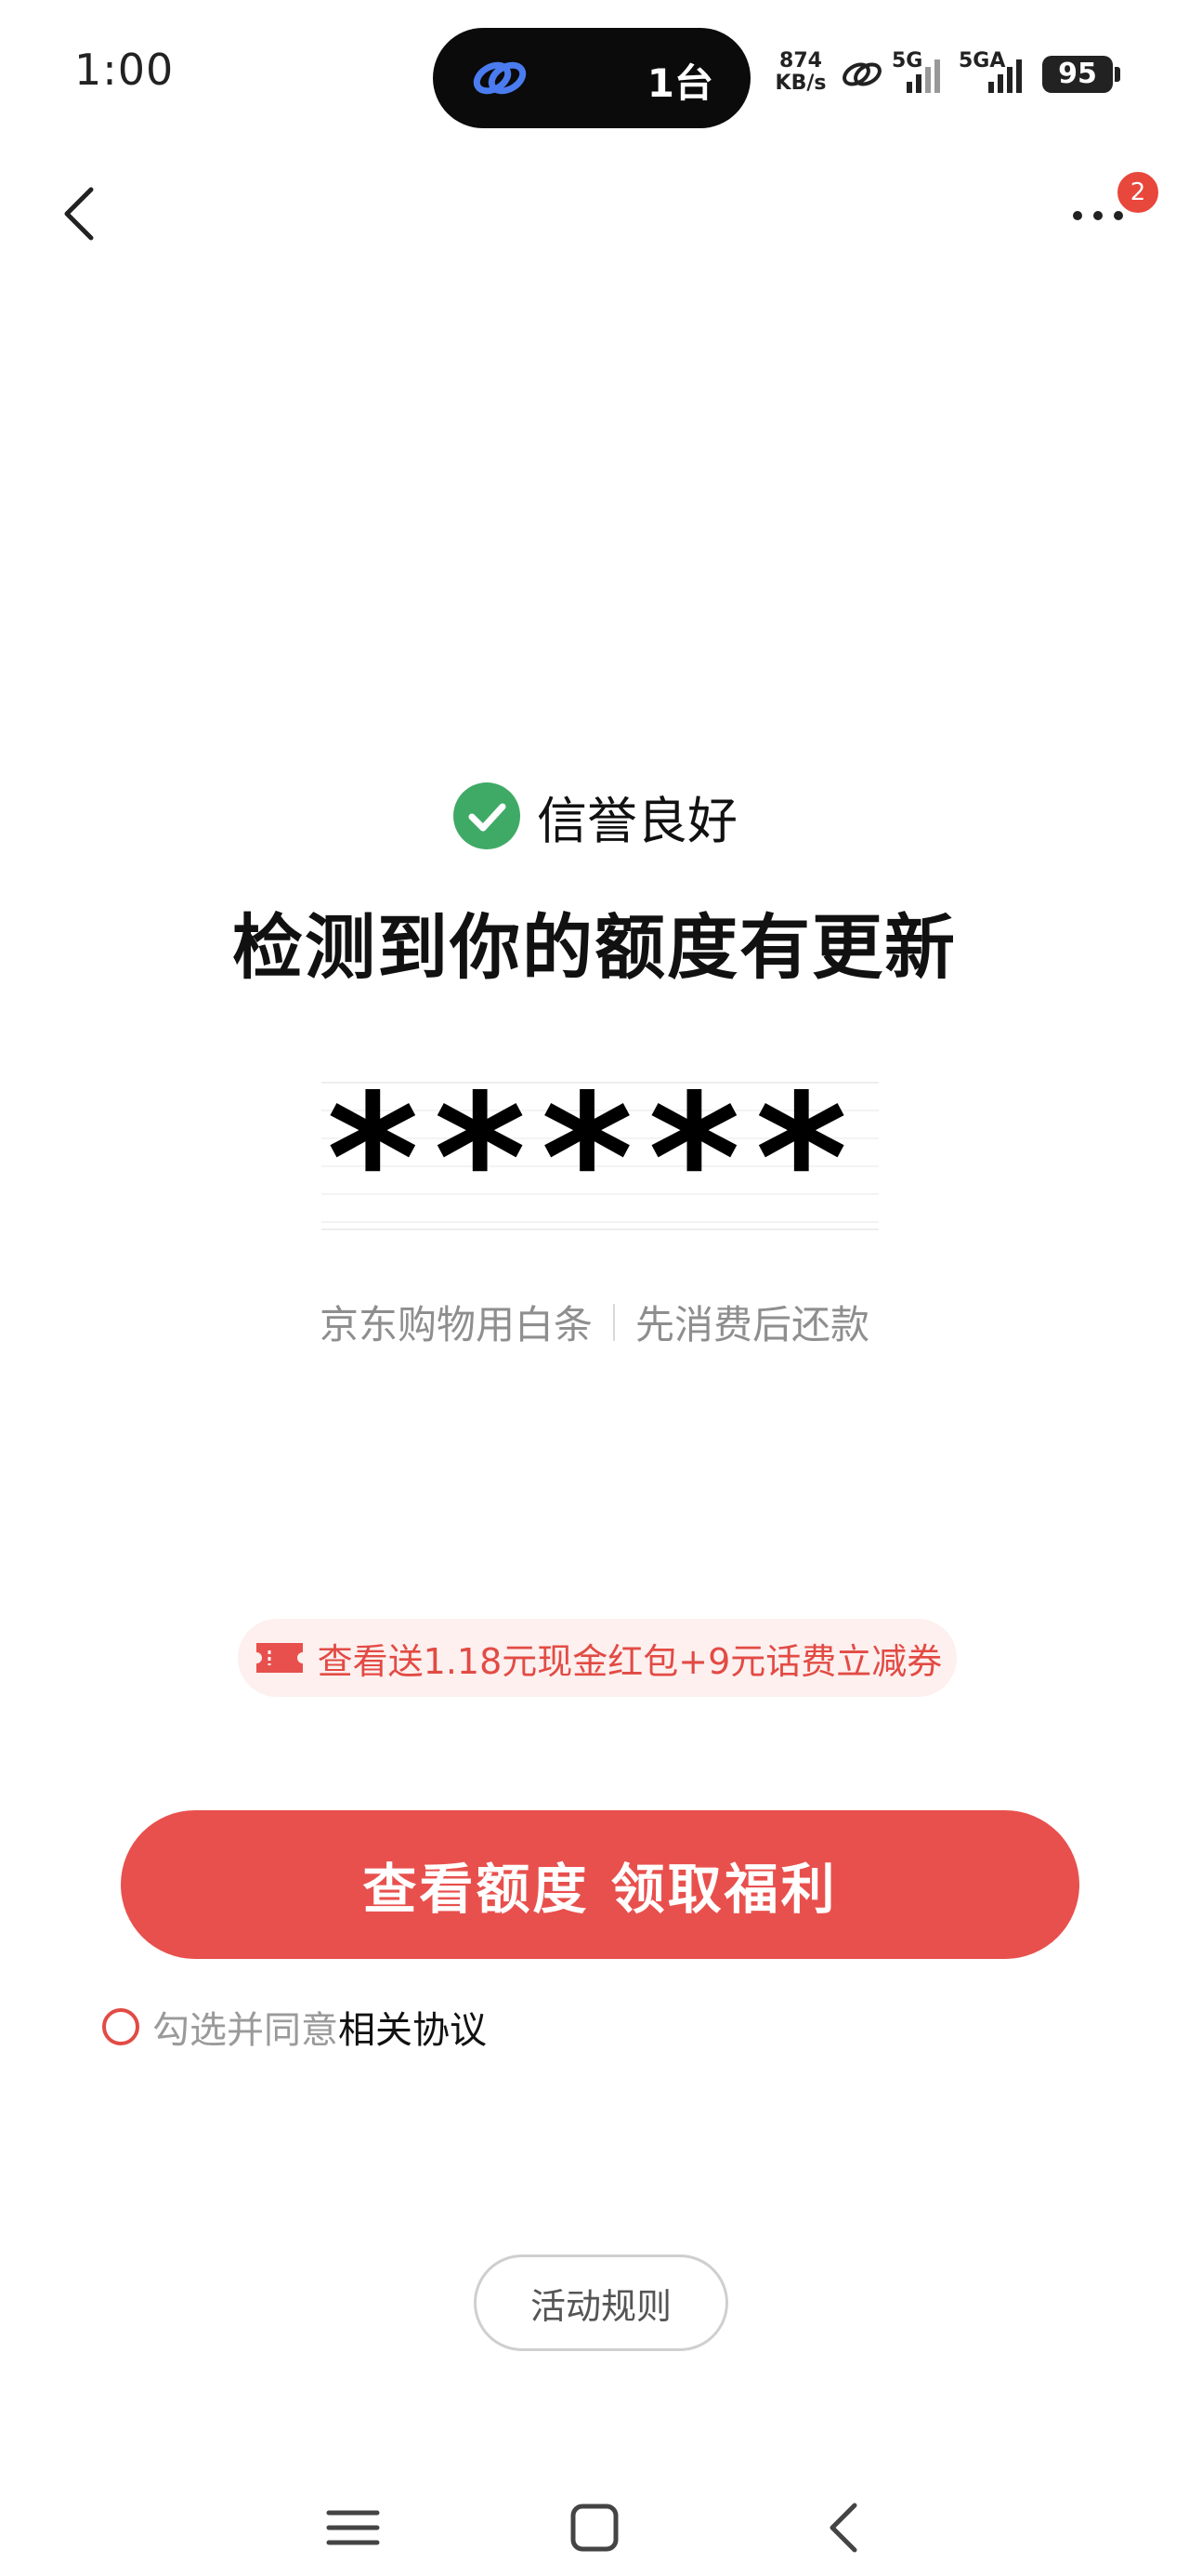 The width and height of the screenshot is (1189, 2576). I want to click on subline-divider, so click(614, 1322).